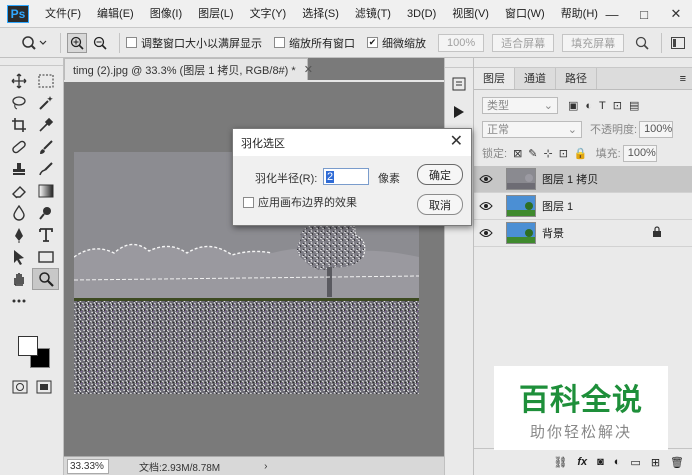 The width and height of the screenshot is (692, 475). What do you see at coordinates (18, 191) in the screenshot?
I see `eraser-tool` at bounding box center [18, 191].